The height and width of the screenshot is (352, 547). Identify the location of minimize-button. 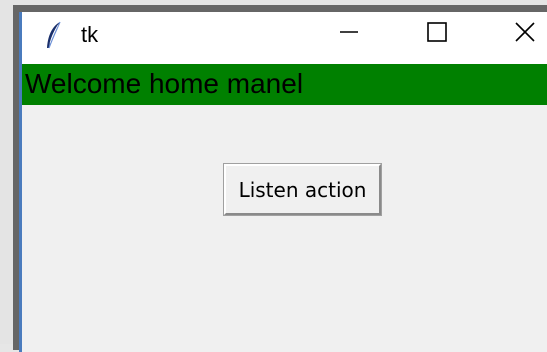
(349, 34).